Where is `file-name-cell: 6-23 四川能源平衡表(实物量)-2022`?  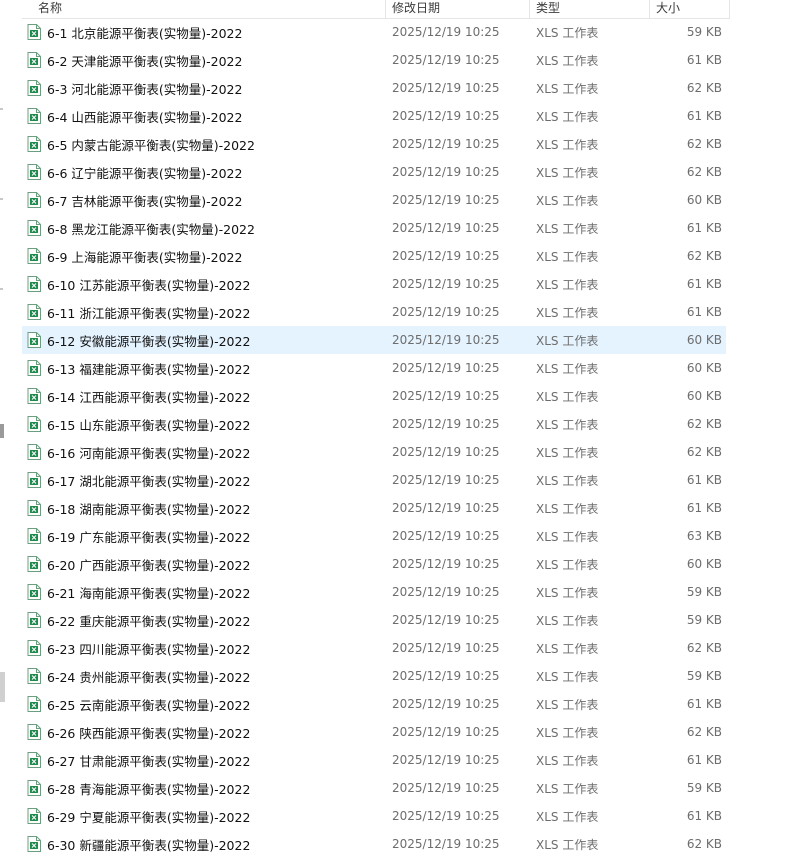
file-name-cell: 6-23 四川能源平衡表(实物量)-2022 is located at coordinates (204, 648).